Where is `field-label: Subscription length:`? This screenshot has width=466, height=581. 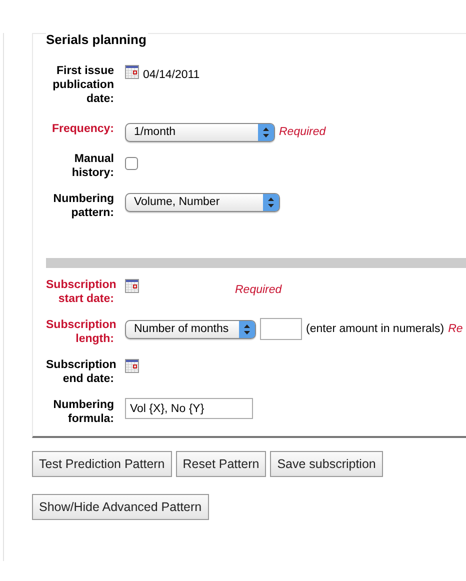
field-label: Subscription length: is located at coordinates (80, 332).